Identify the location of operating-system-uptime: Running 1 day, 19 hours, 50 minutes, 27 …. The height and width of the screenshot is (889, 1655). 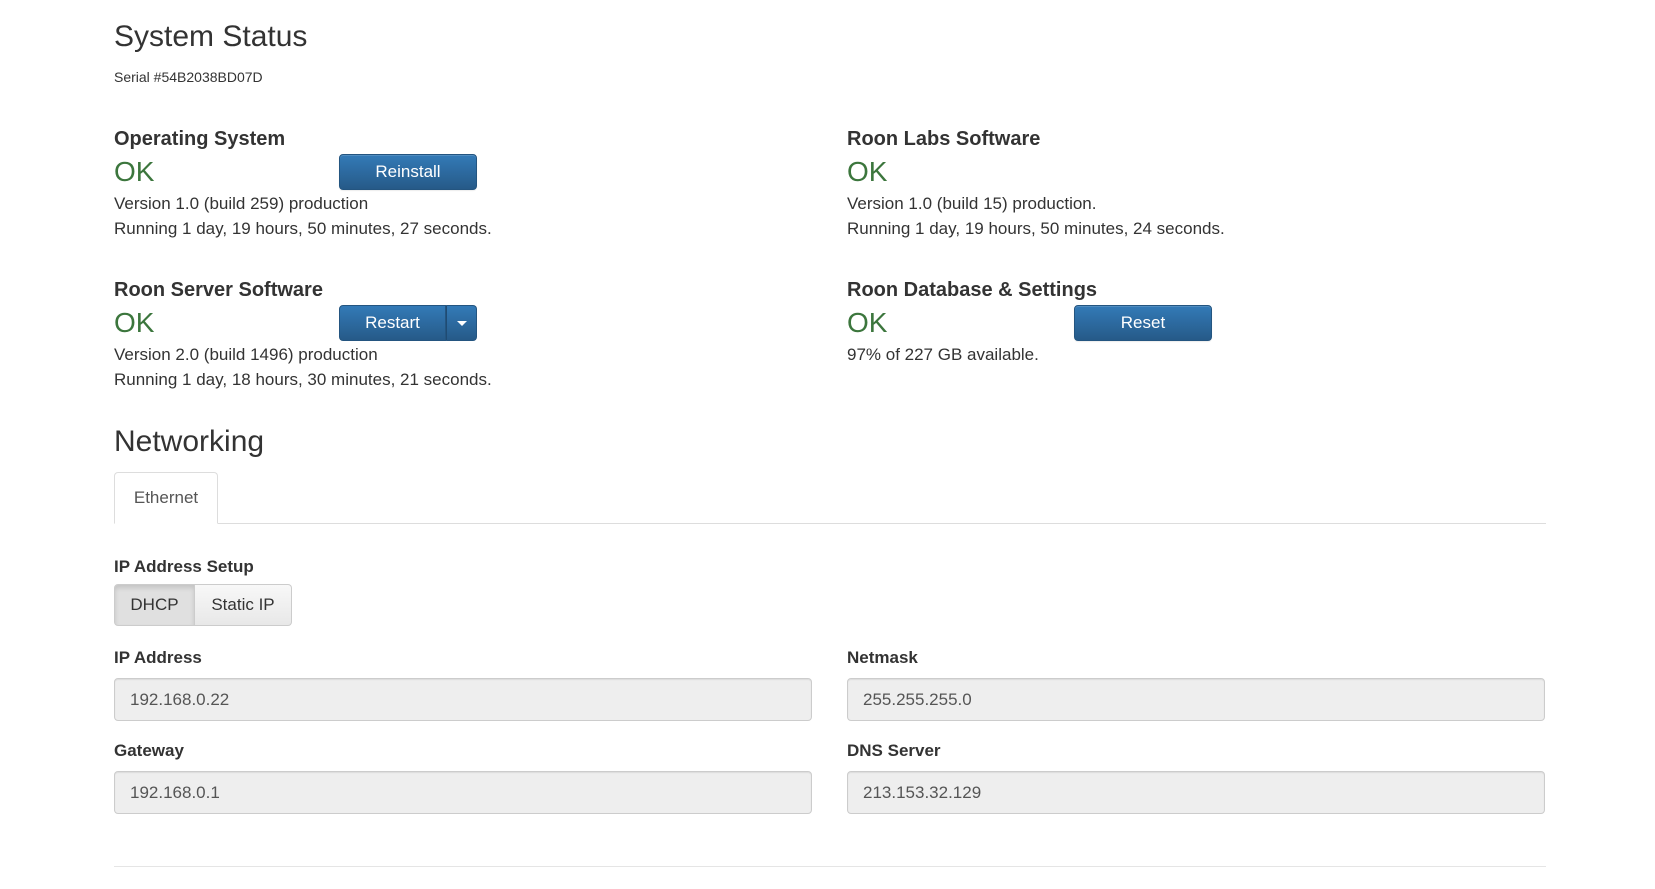
(303, 228).